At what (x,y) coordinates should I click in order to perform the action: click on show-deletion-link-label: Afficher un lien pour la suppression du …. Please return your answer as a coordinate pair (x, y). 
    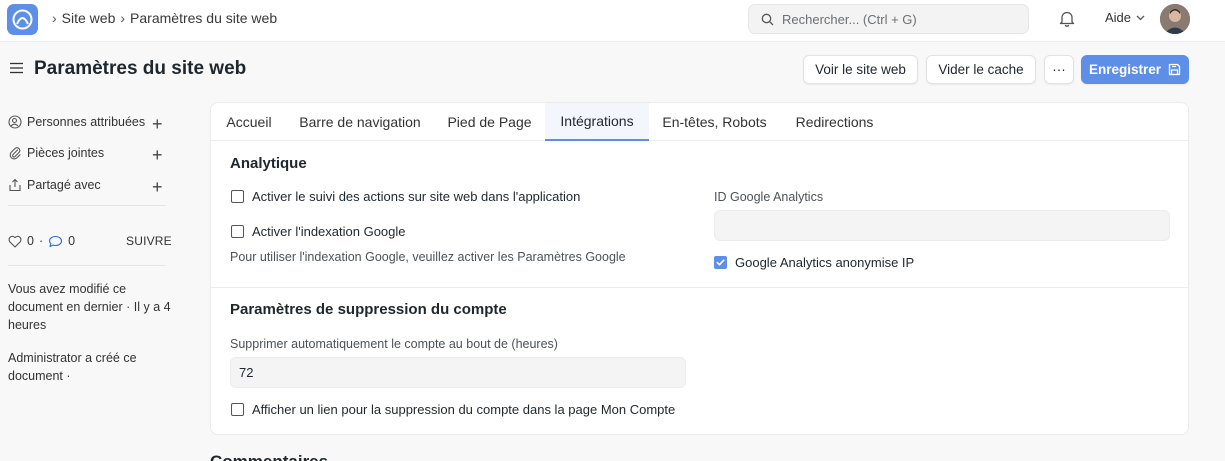
    Looking at the image, I should click on (464, 409).